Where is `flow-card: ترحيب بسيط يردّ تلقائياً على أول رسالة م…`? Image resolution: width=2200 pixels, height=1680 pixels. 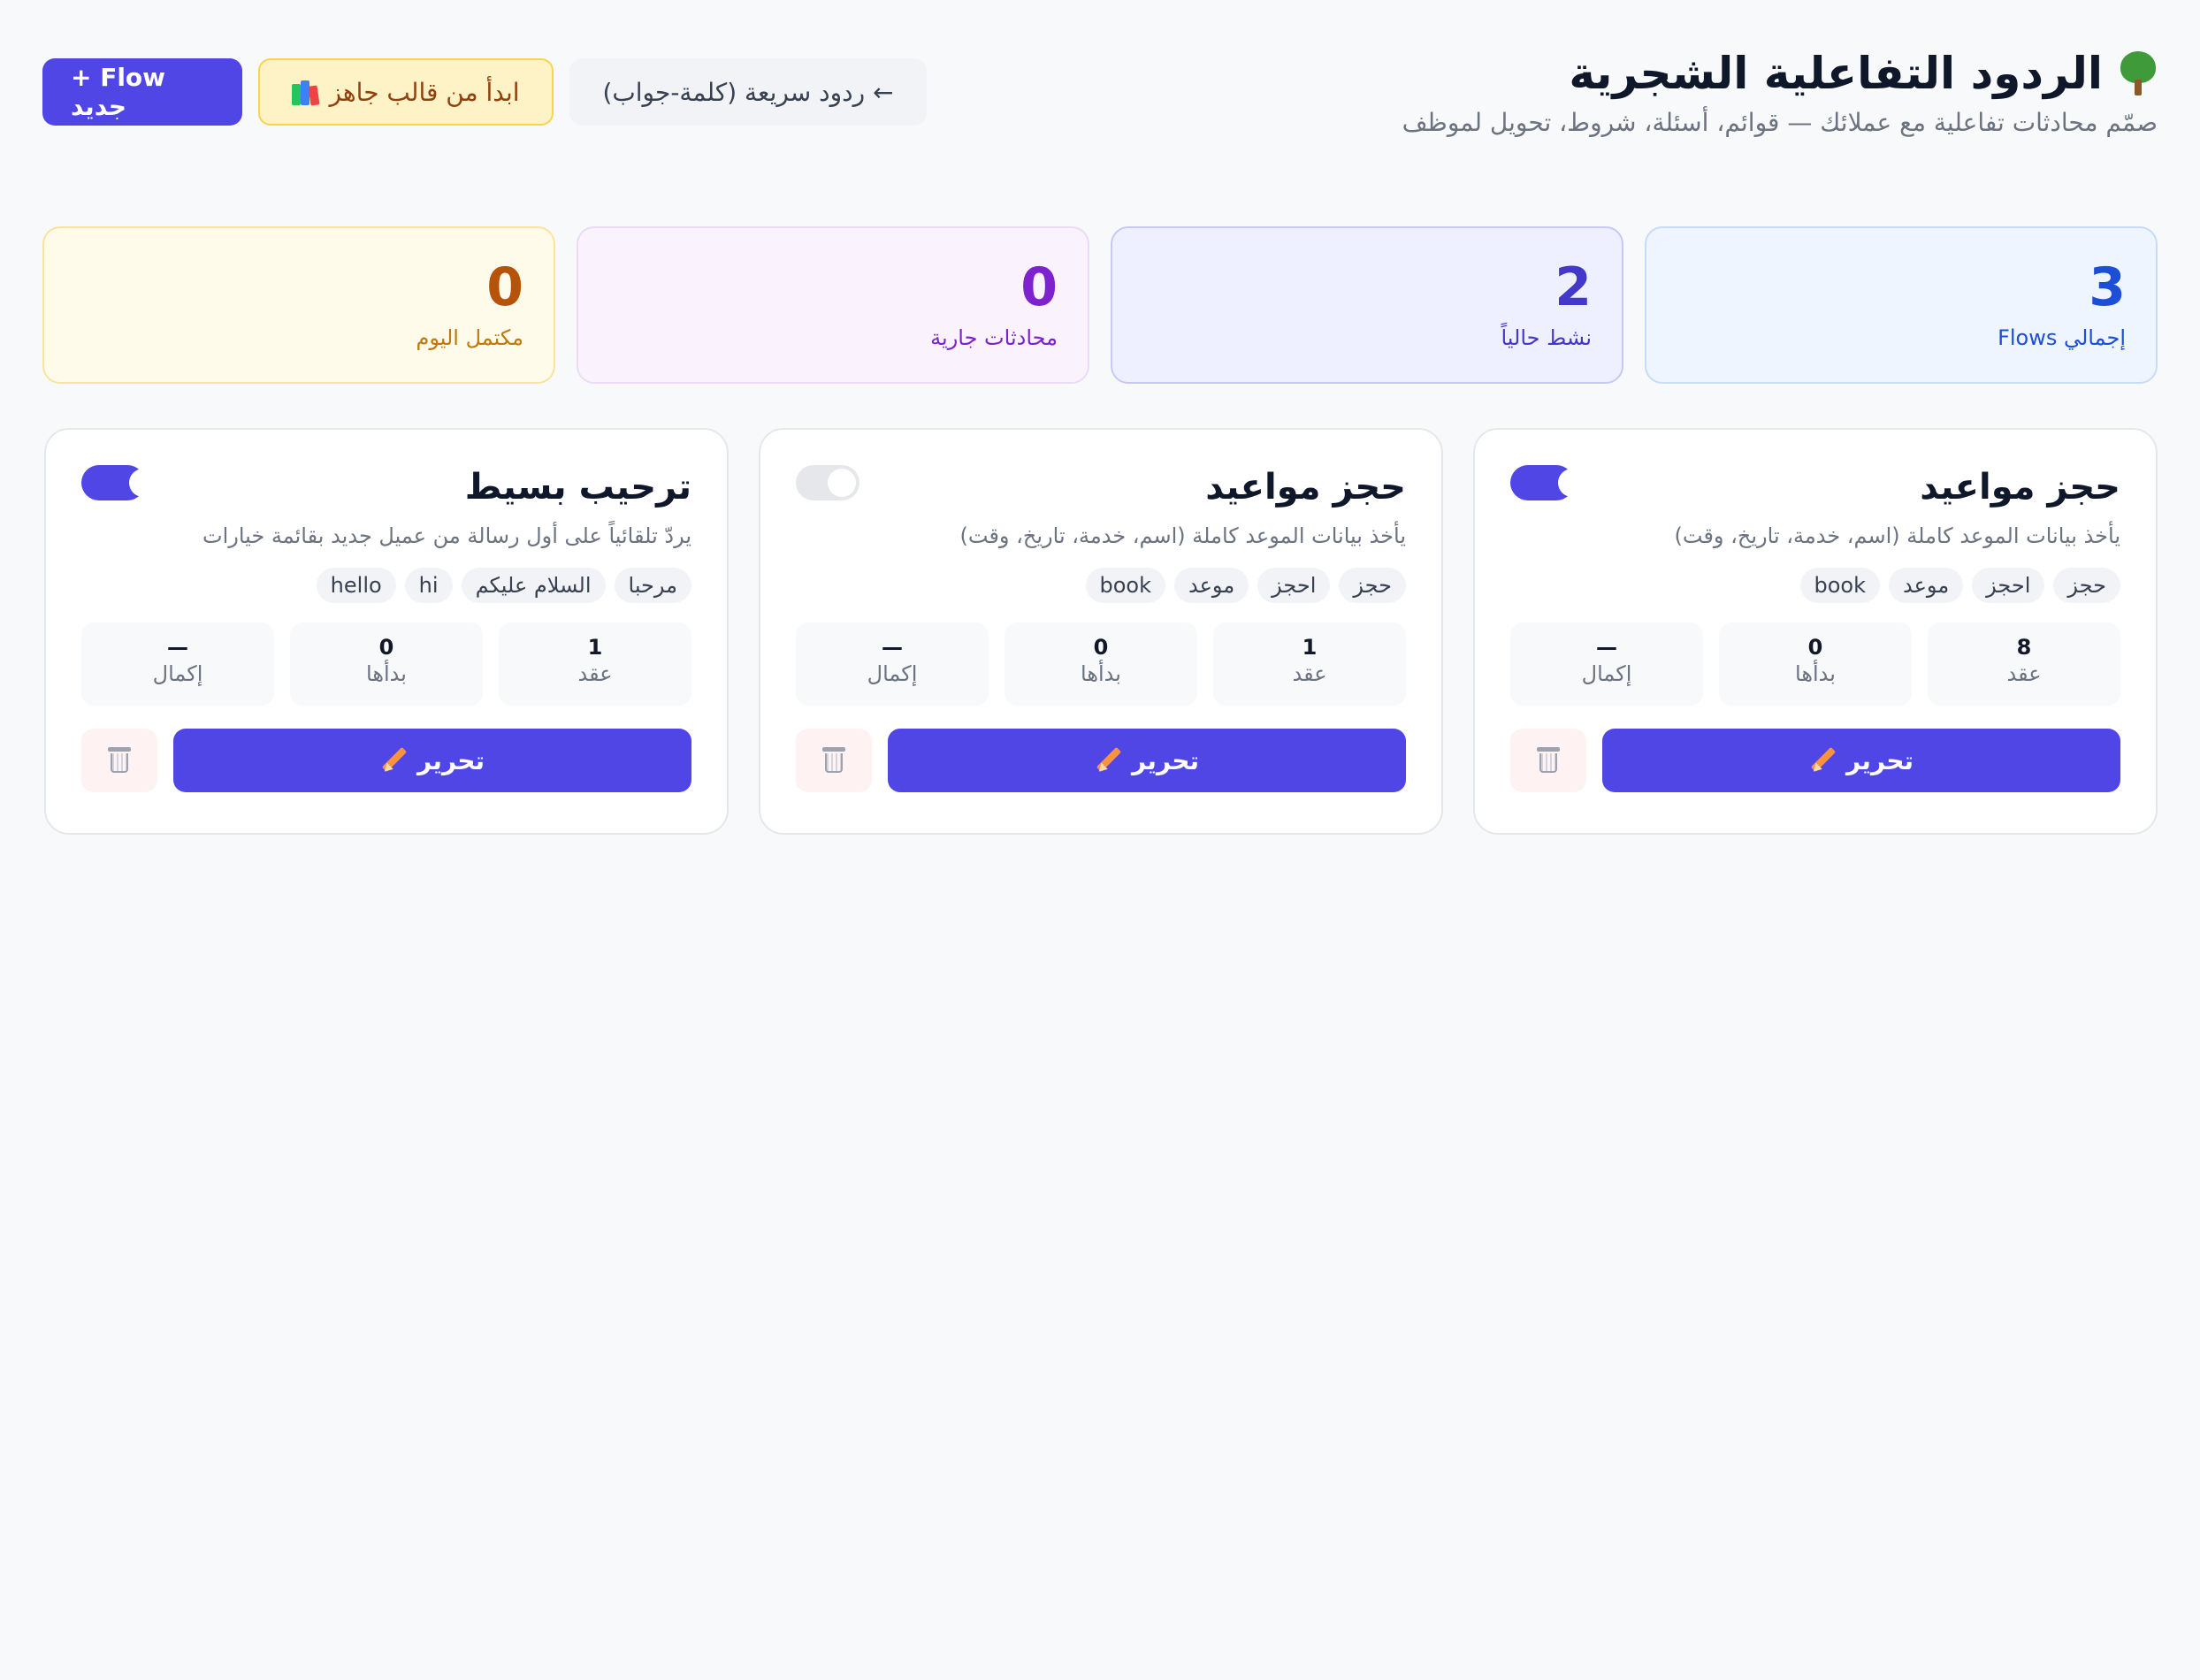 flow-card: ترحيب بسيط يردّ تلقائياً على أول رسالة م… is located at coordinates (386, 631).